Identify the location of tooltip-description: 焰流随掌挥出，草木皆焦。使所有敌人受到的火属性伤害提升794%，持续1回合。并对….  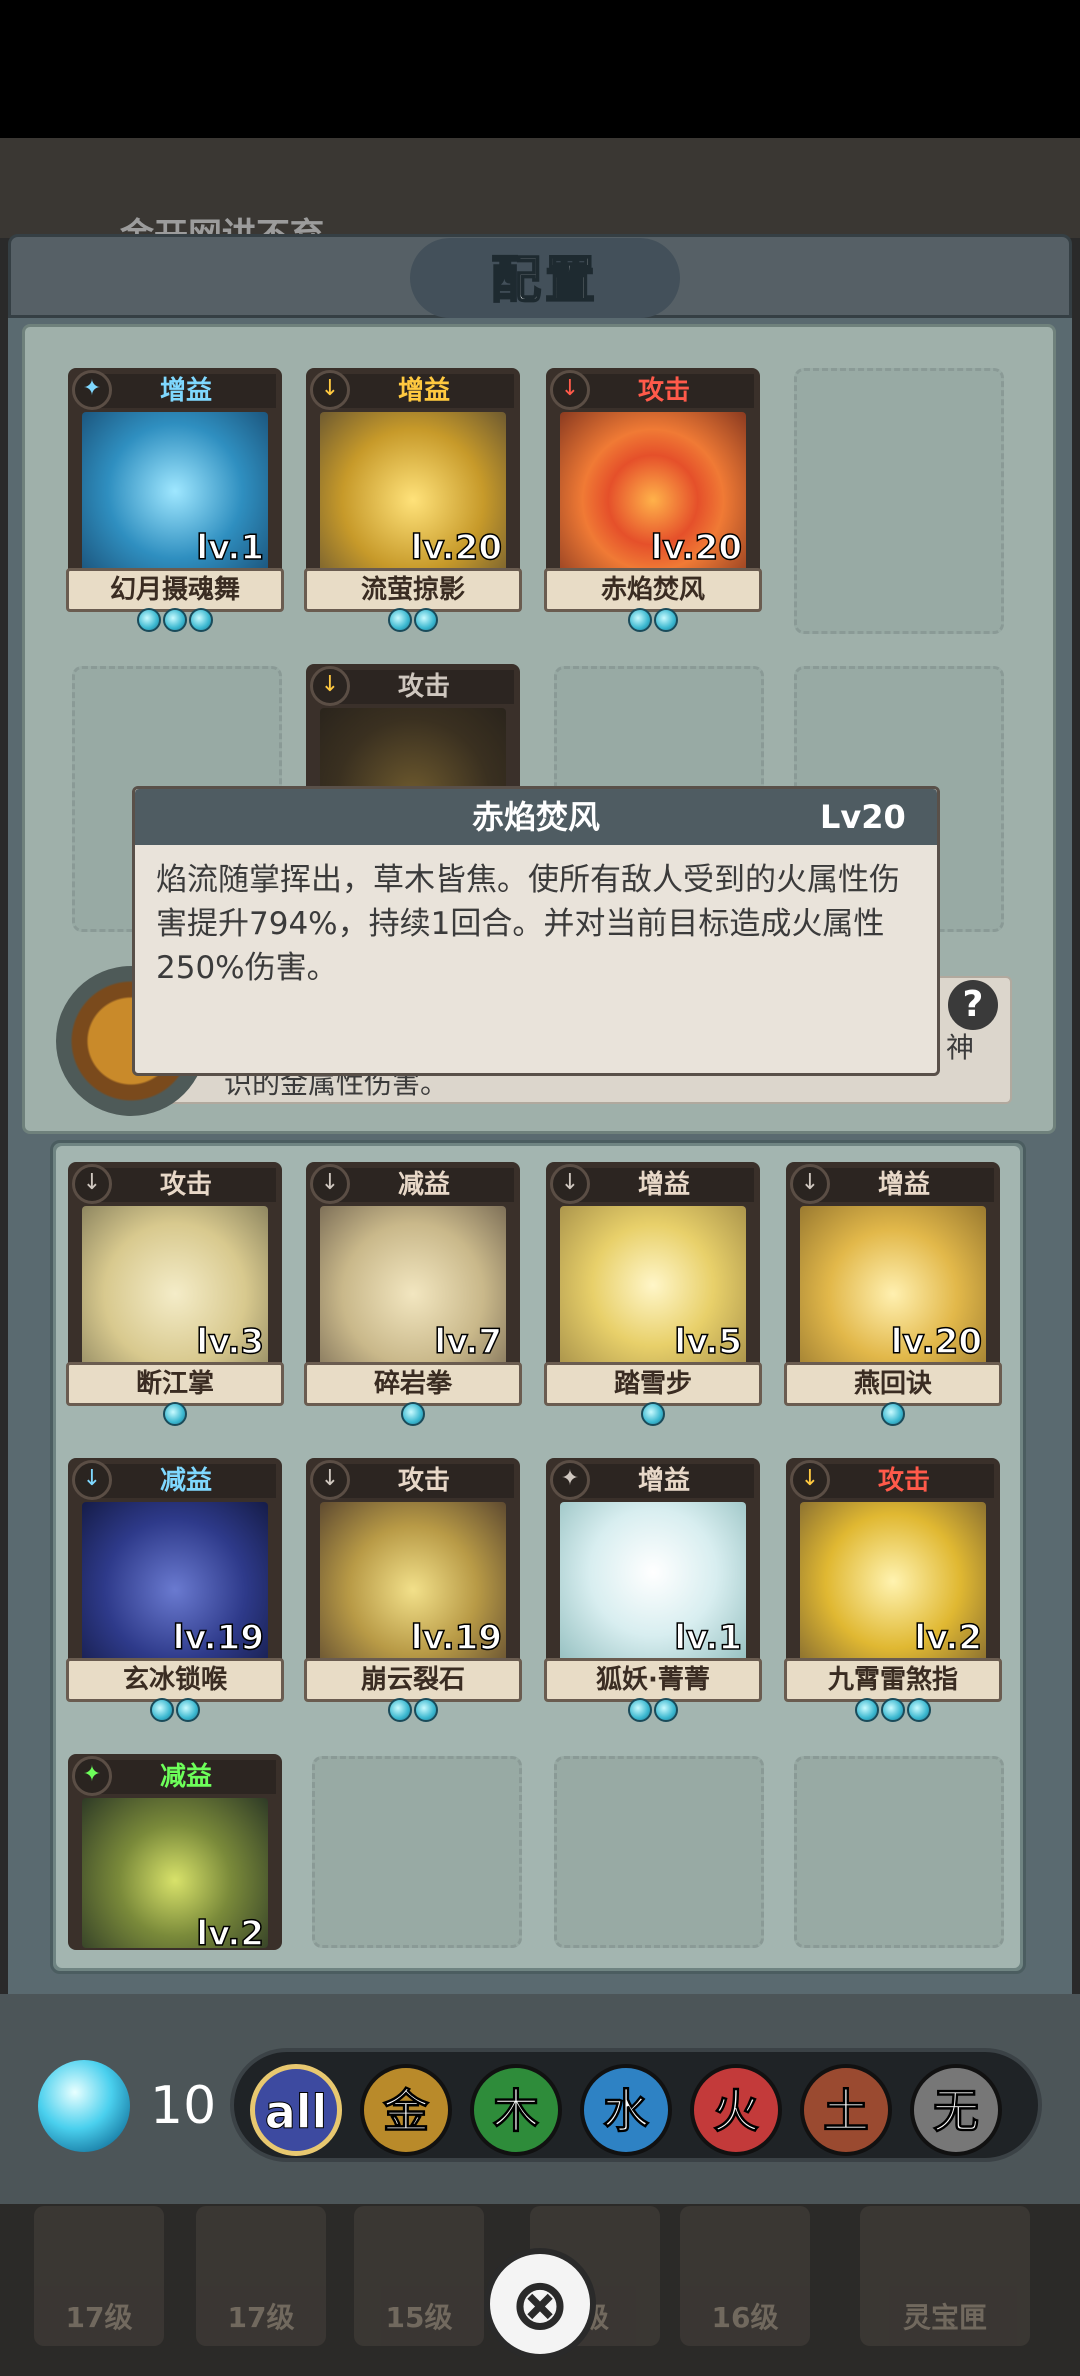
(528, 924).